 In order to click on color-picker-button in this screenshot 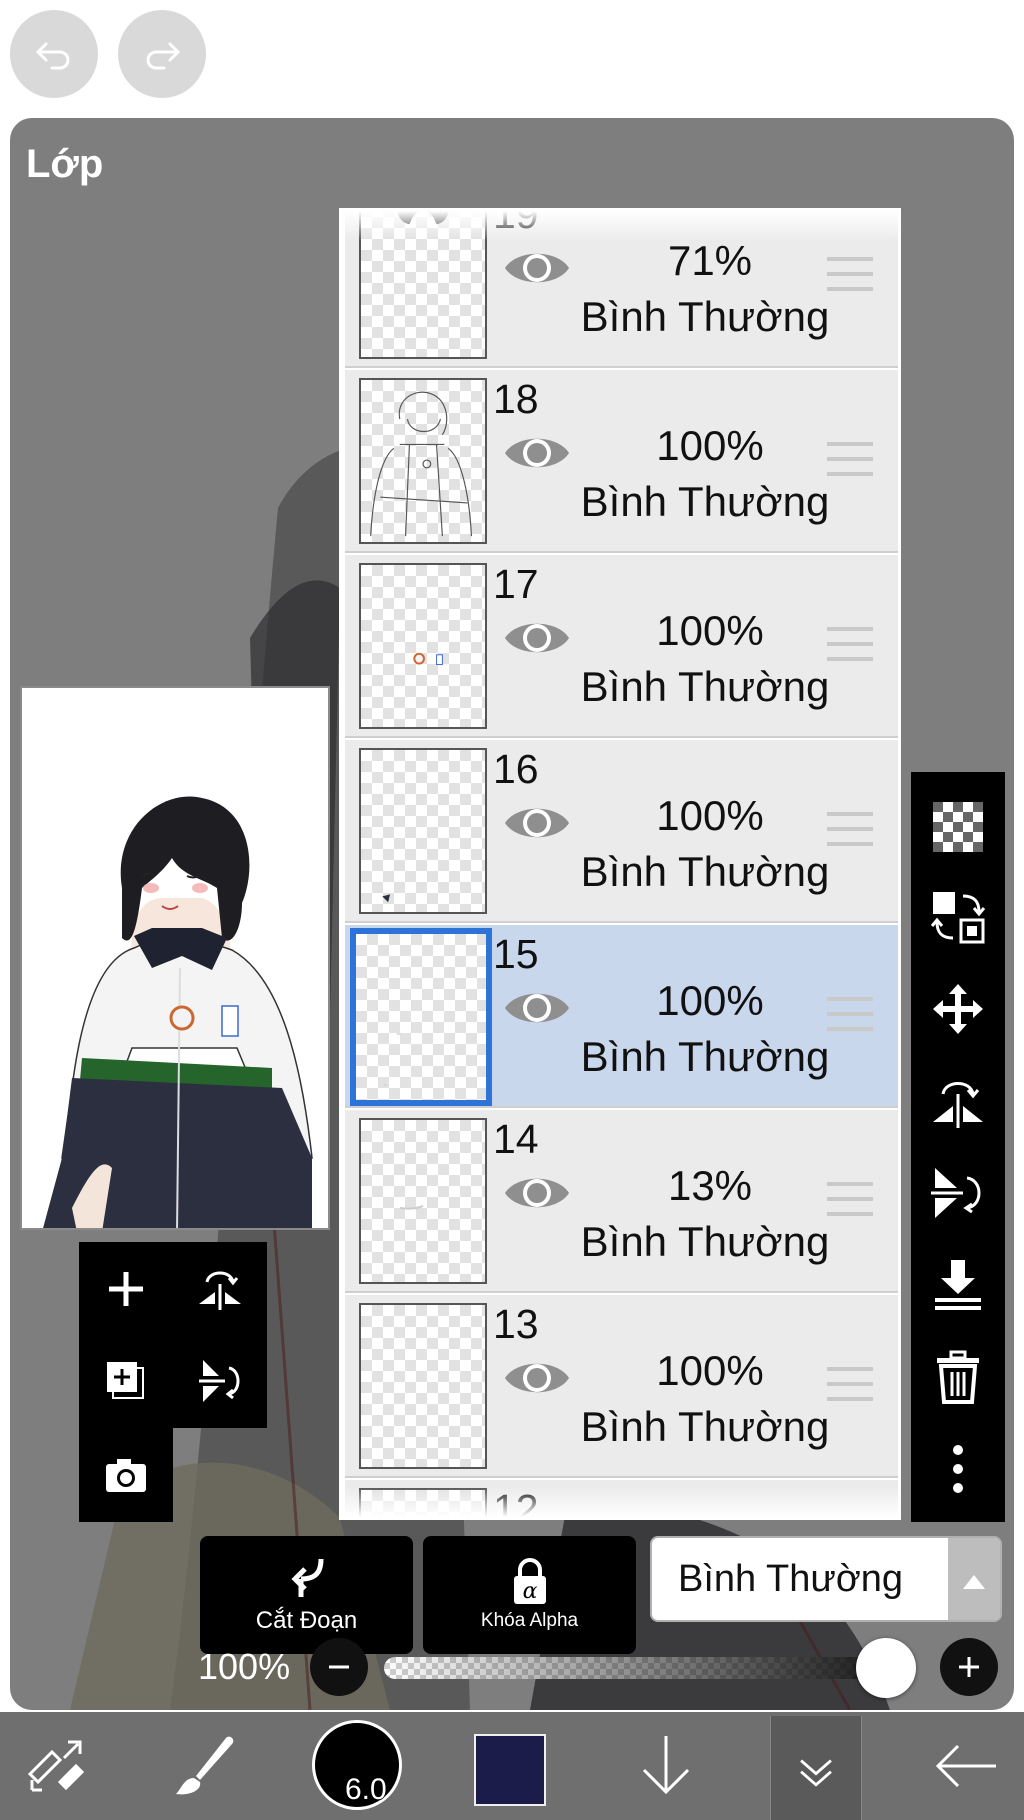, I will do `click(510, 1770)`.